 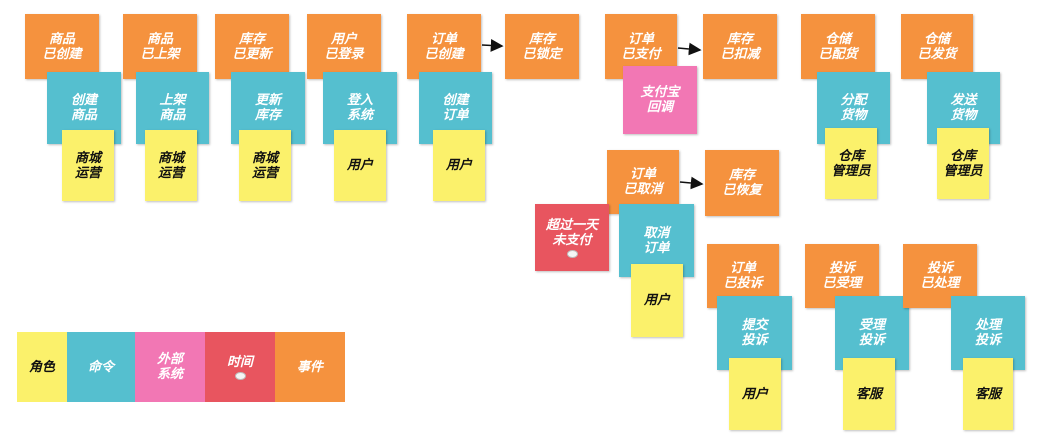 I want to click on arrow-order-paid-to-stock-deducted, so click(x=689, y=49).